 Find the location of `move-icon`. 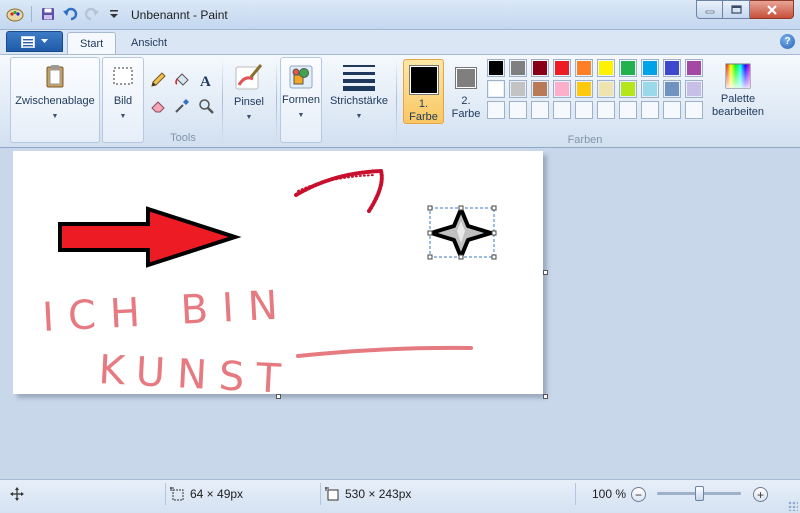

move-icon is located at coordinates (17, 494).